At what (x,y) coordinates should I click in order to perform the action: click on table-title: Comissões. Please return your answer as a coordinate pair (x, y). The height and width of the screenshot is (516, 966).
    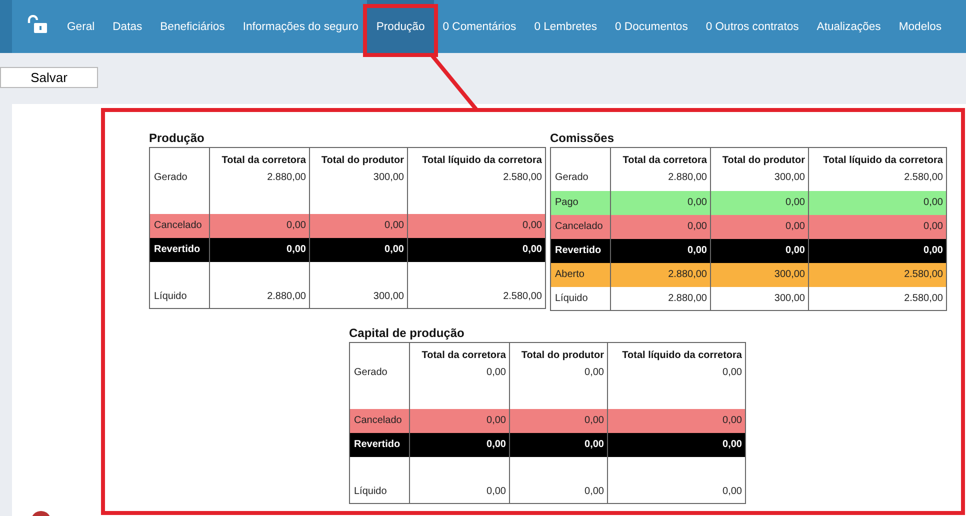
    Looking at the image, I should click on (583, 139).